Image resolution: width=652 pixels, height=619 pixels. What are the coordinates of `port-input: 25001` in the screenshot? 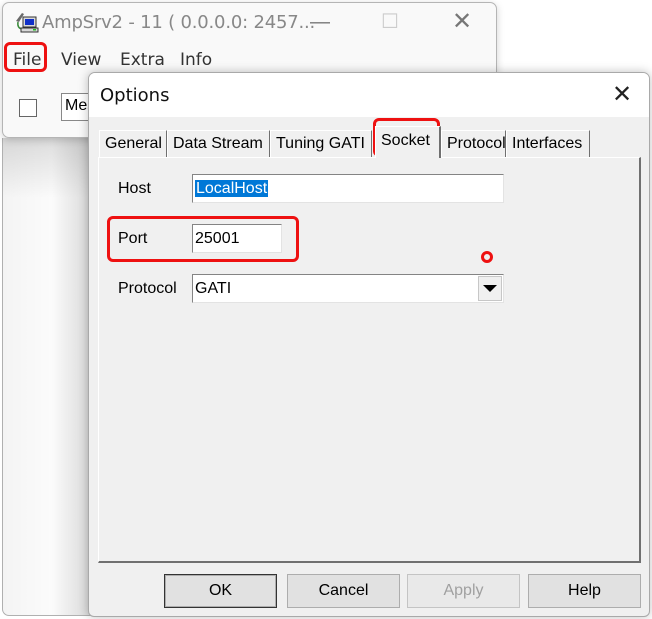 It's located at (237, 238).